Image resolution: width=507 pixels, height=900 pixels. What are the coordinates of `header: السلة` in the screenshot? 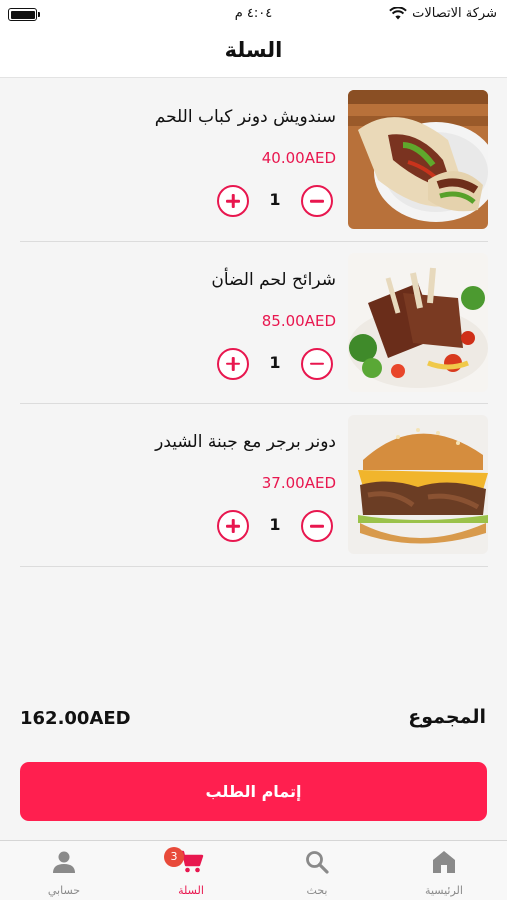 It's located at (253, 54).